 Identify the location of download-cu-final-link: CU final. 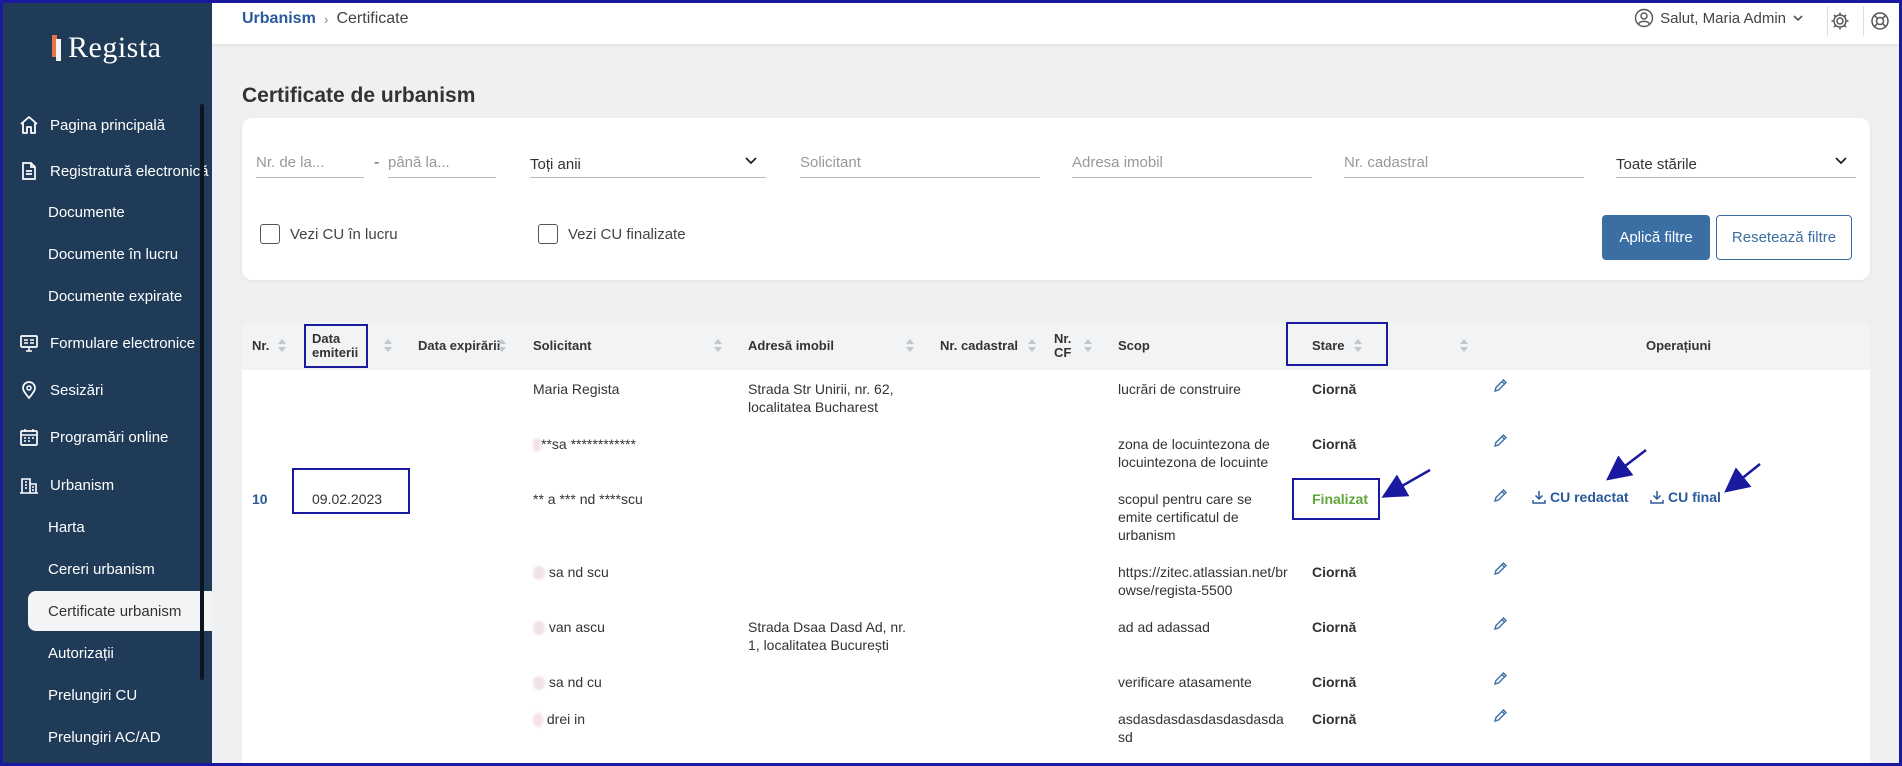
(1685, 497).